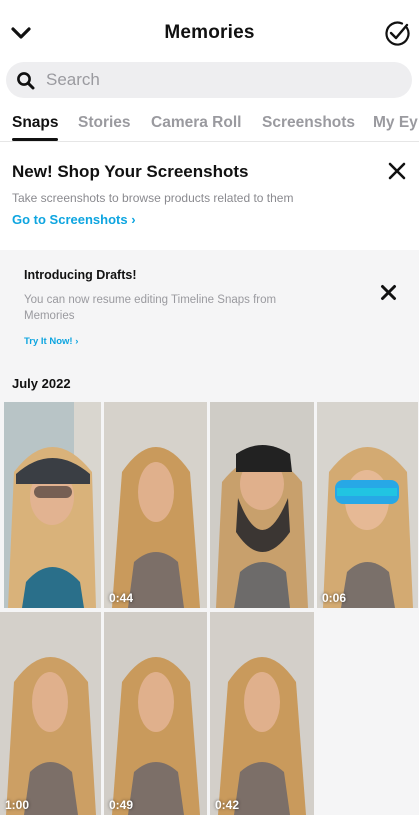 The width and height of the screenshot is (419, 815). I want to click on snap-thumbnail: 0:06, so click(367, 505).